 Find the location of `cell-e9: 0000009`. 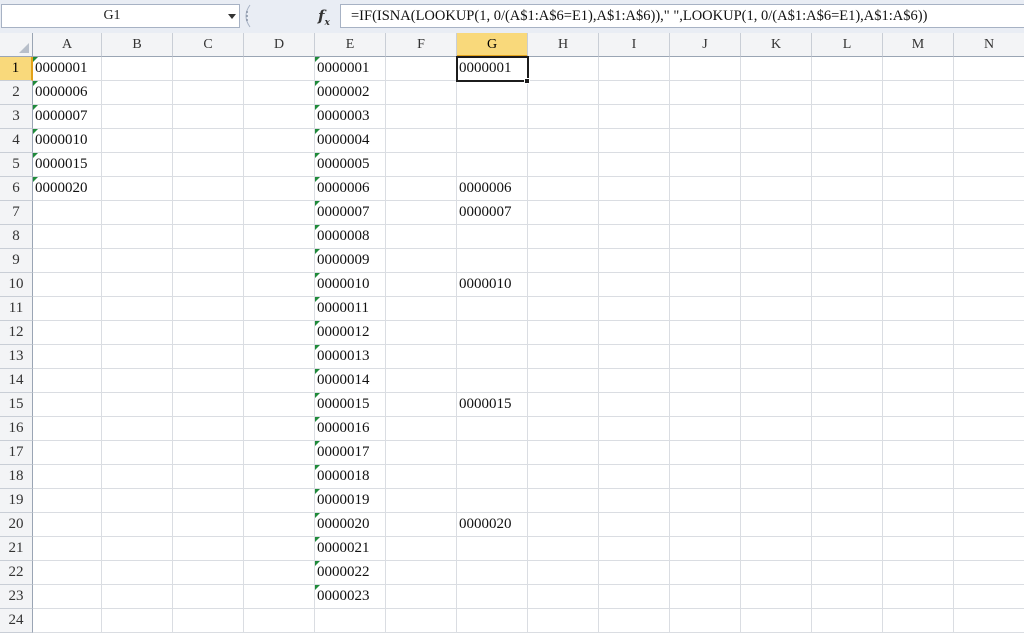

cell-e9: 0000009 is located at coordinates (350, 260).